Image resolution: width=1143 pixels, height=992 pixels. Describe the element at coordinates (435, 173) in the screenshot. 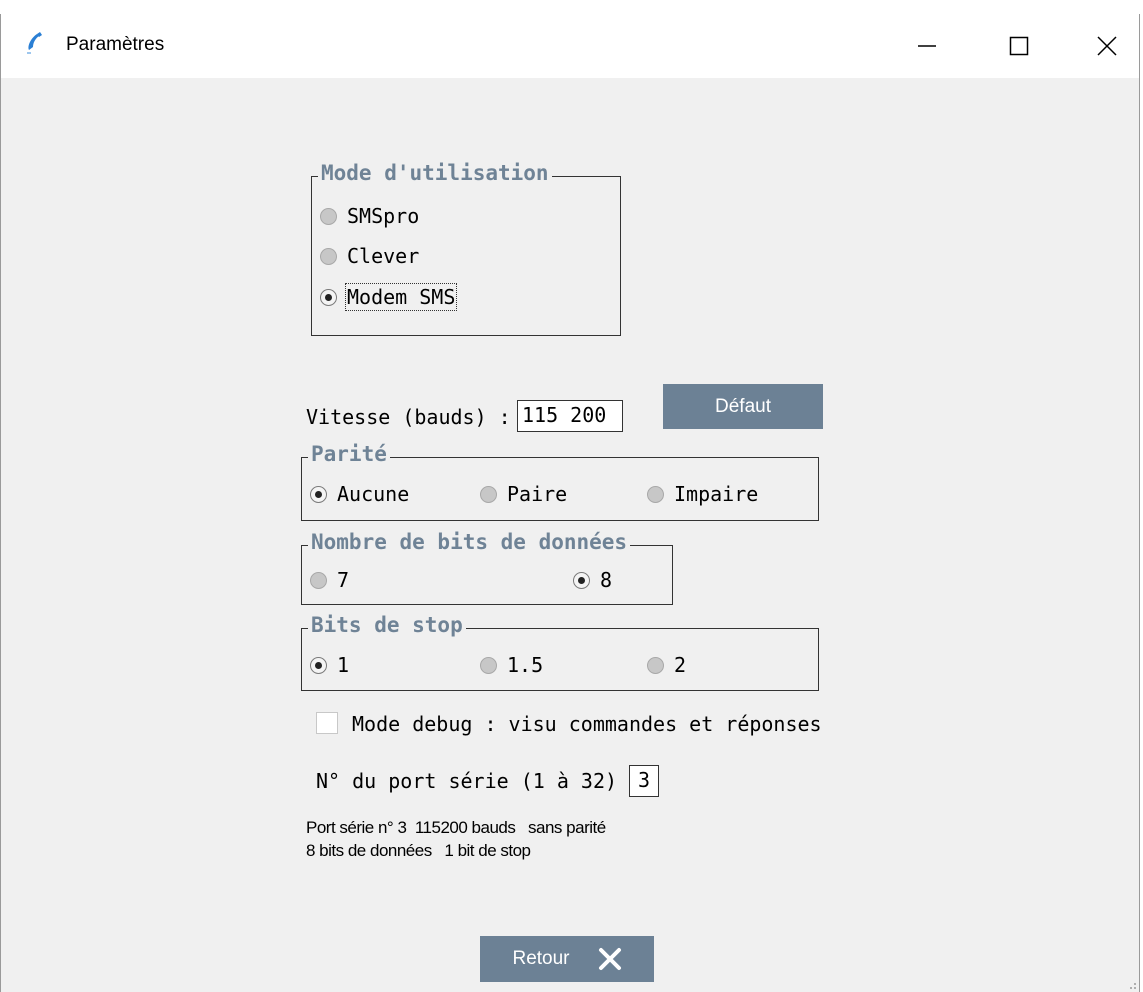

I see `mode-group-legend: Mode d'utilisation` at that location.